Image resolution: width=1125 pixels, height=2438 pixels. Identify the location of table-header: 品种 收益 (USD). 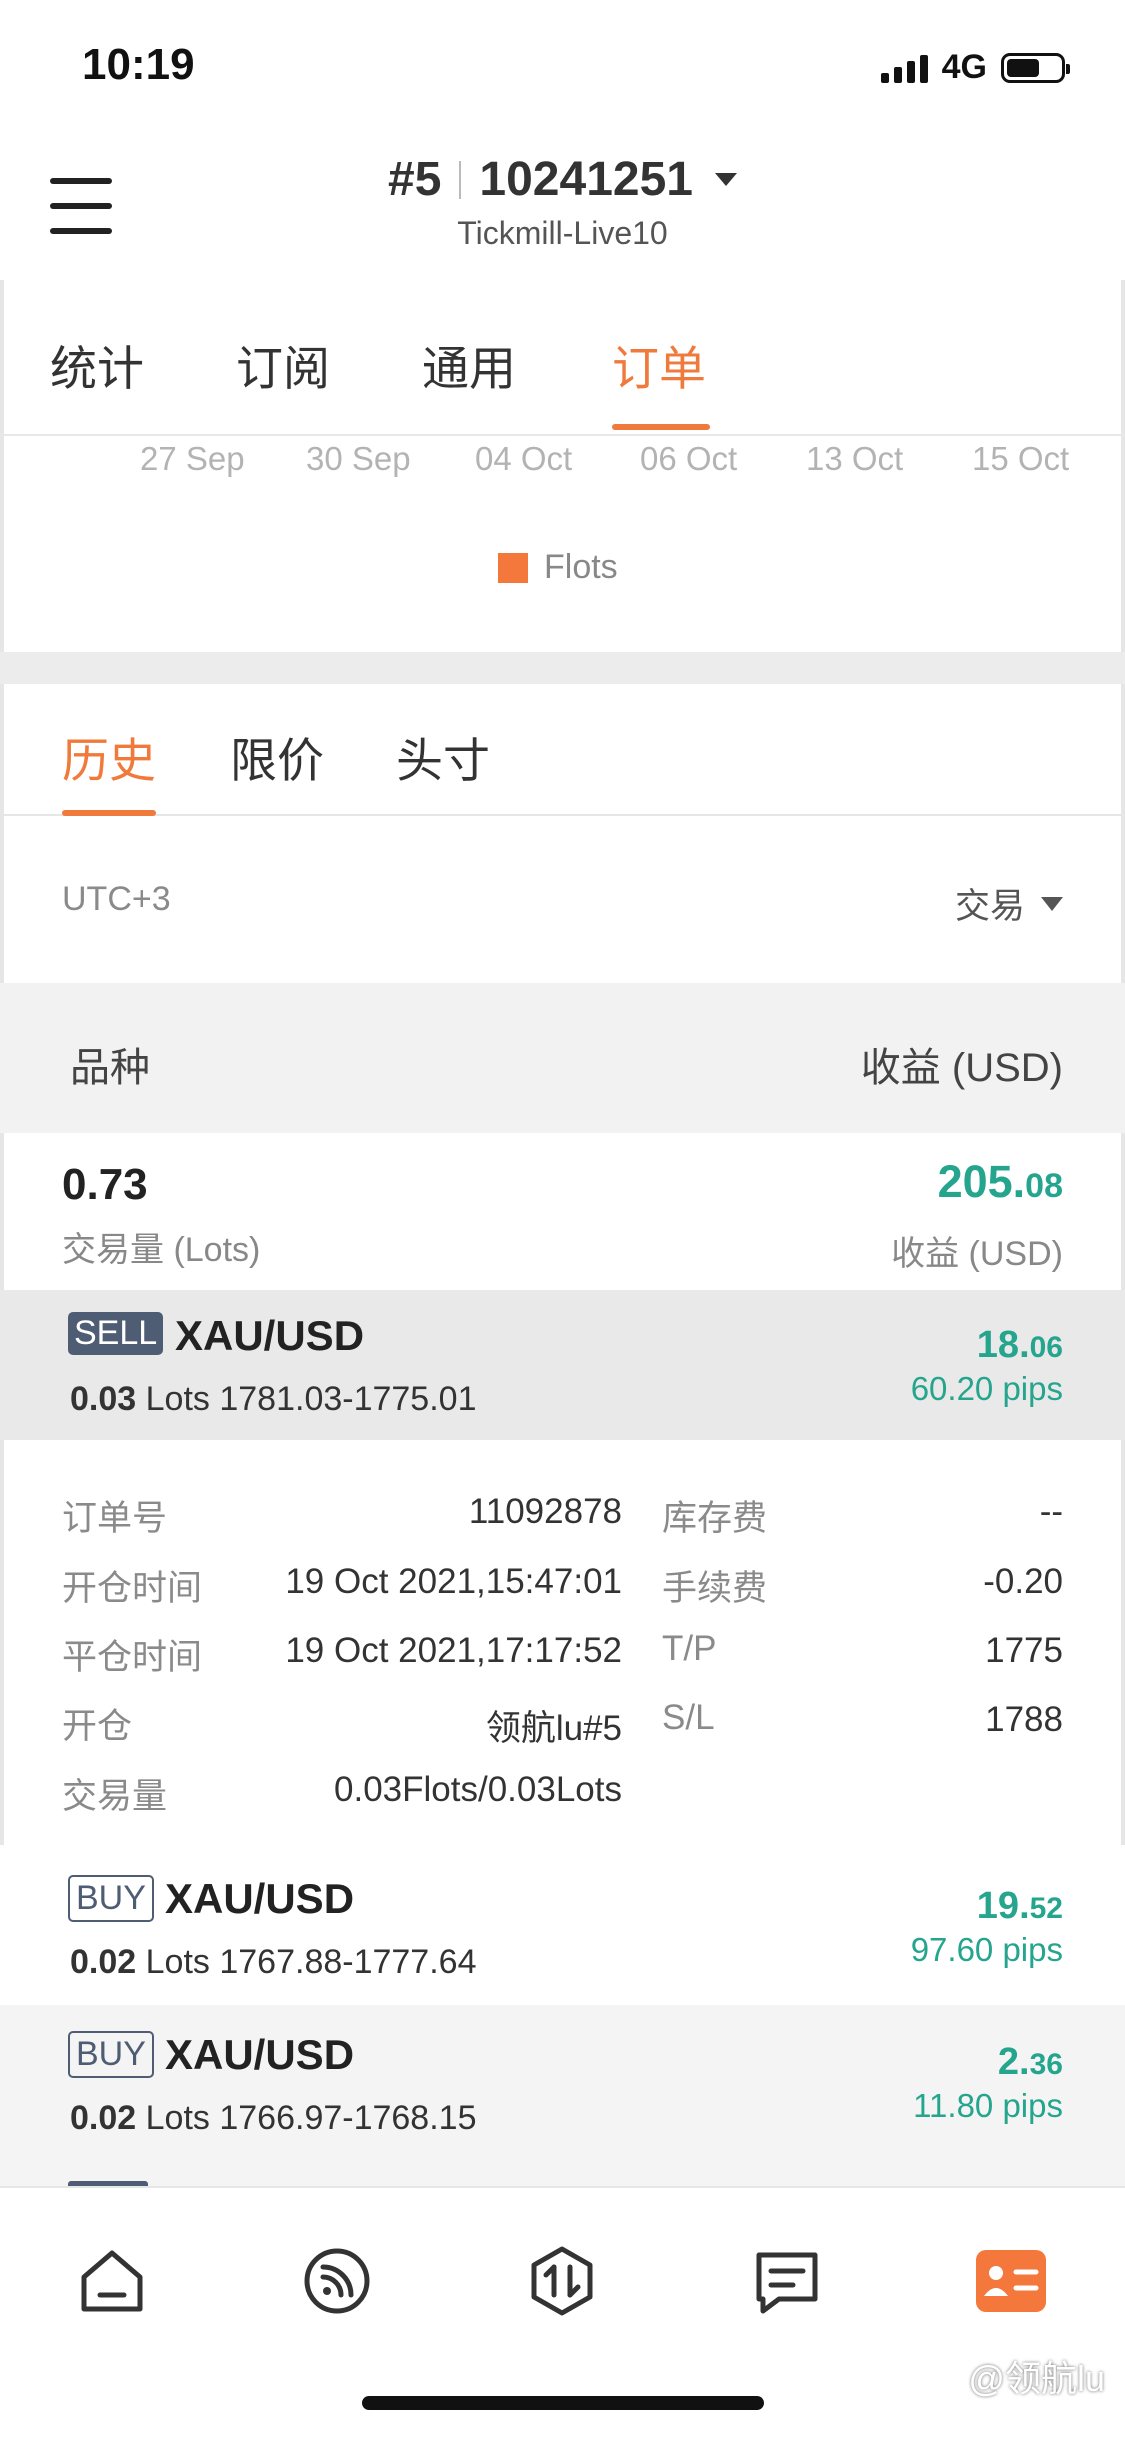
(562, 1058).